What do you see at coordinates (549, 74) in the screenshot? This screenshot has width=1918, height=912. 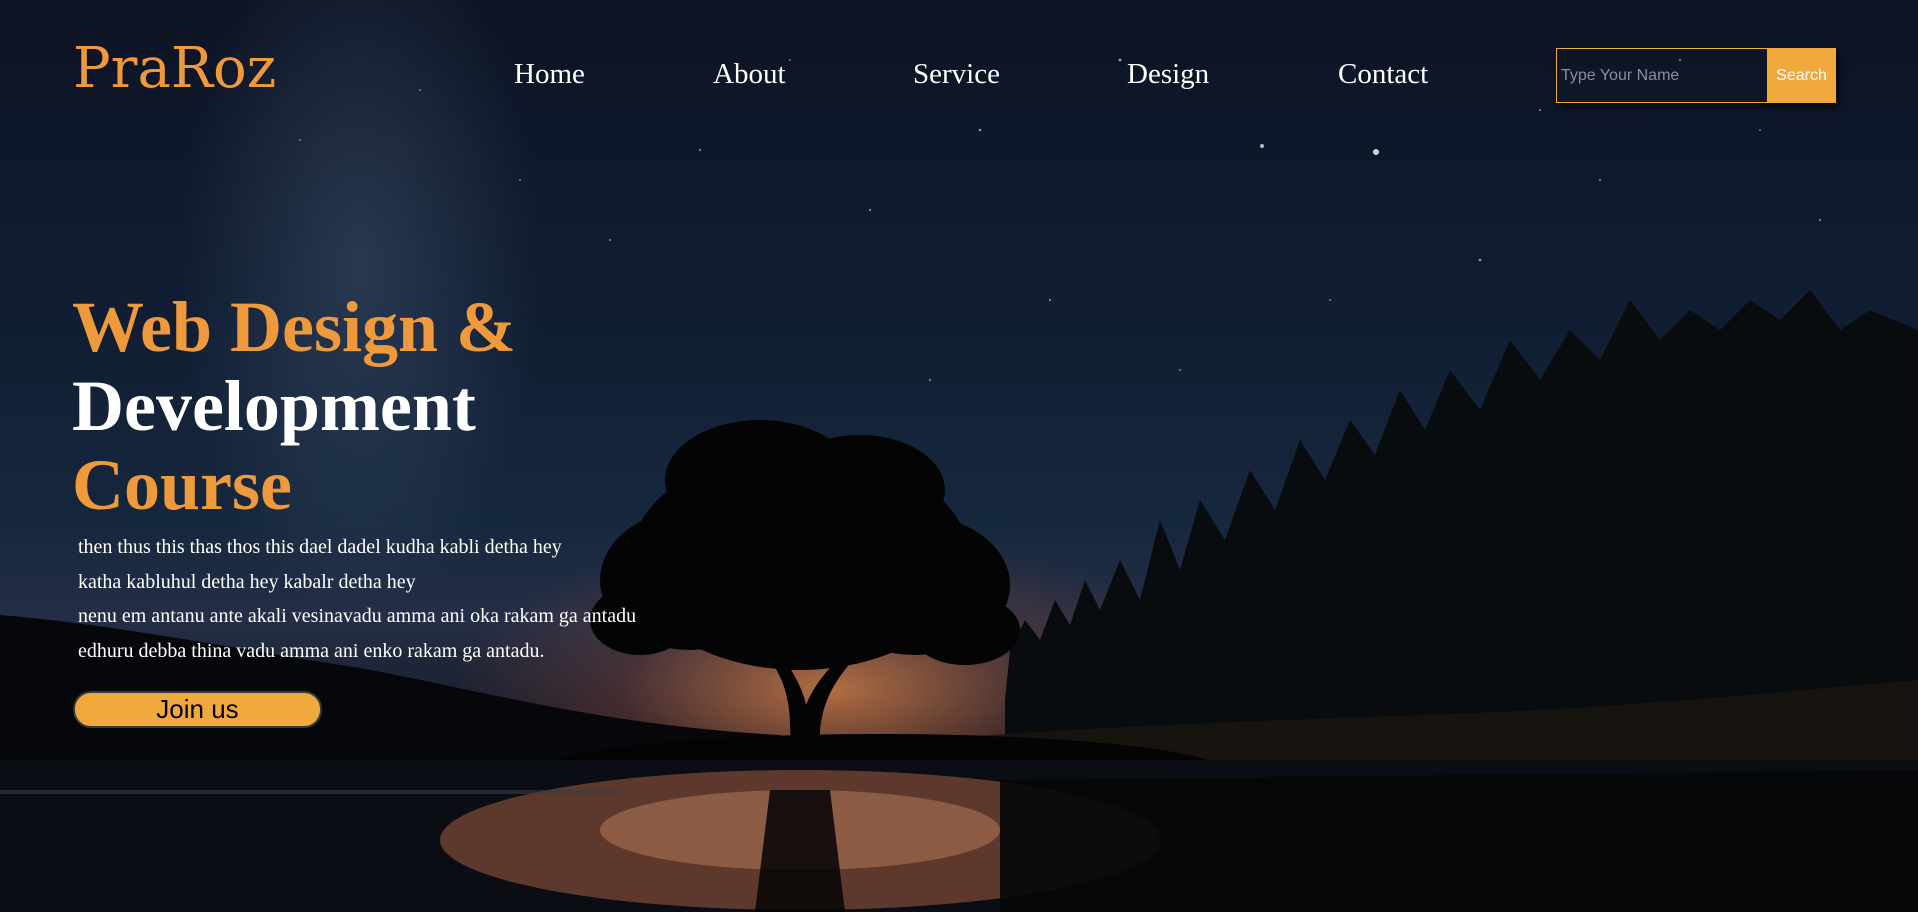 I see `nav-home-link: Home` at bounding box center [549, 74].